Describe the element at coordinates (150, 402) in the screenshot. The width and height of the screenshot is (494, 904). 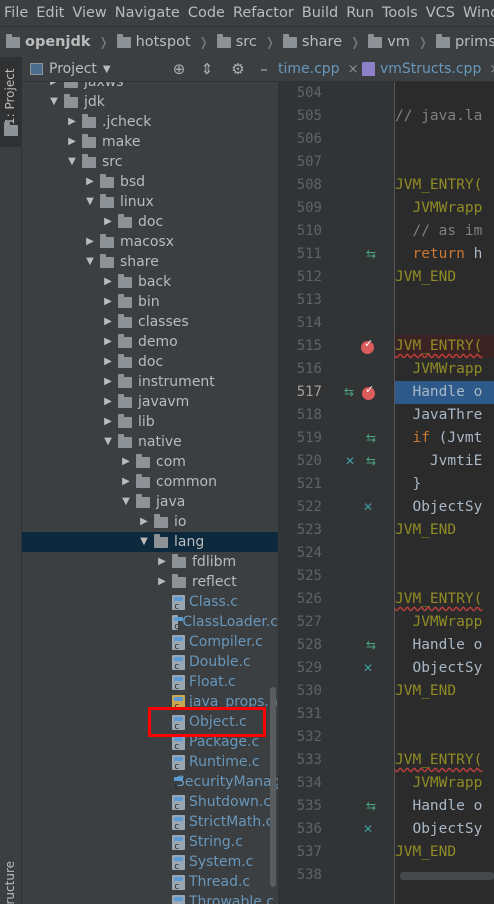
I see `tree-folder-javavm: ▶ javavm` at that location.